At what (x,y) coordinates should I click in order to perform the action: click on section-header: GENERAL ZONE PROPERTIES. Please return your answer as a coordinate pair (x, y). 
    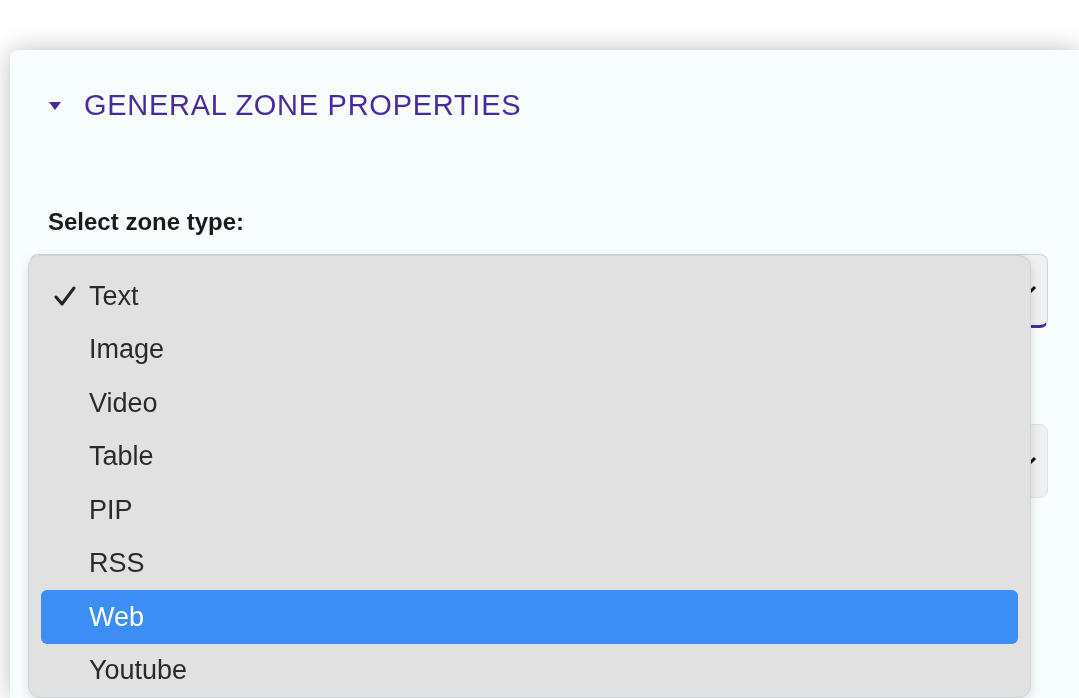
    Looking at the image, I should click on (285, 106).